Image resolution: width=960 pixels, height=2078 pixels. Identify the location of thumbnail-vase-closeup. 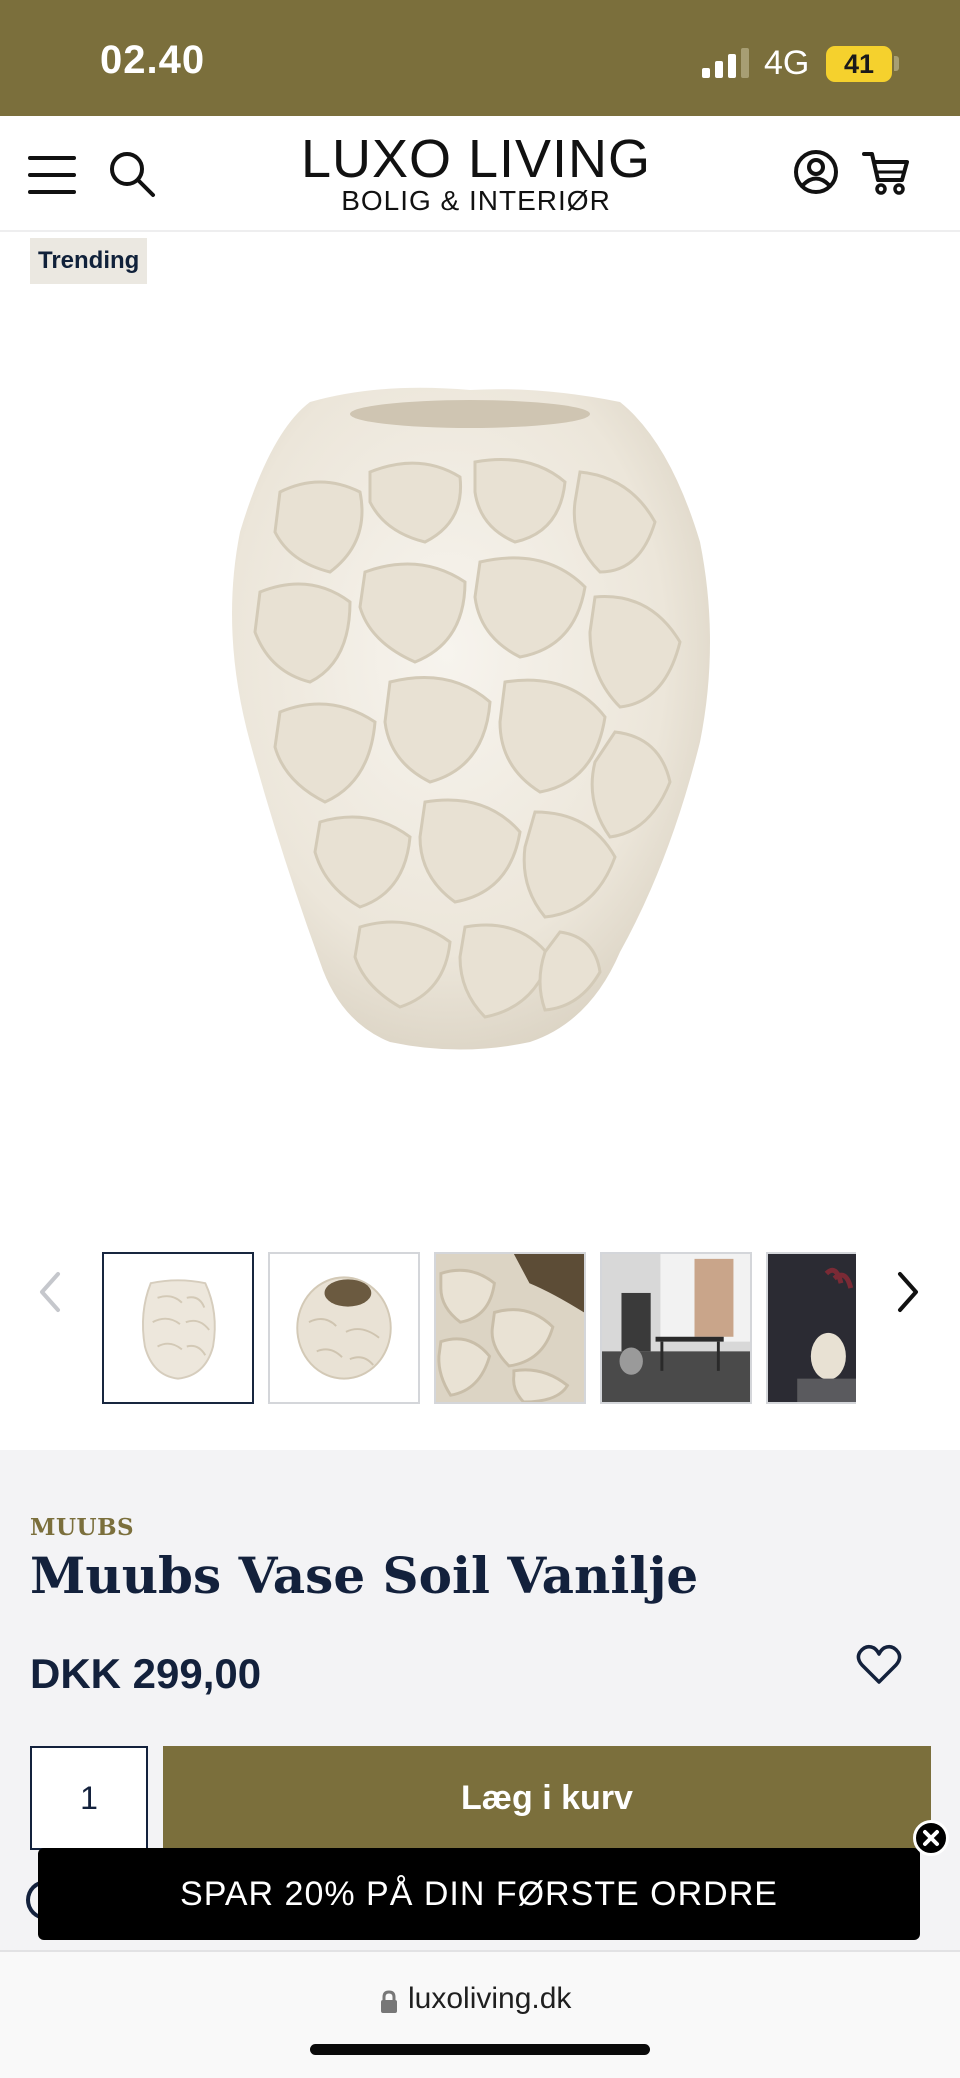
(510, 1328).